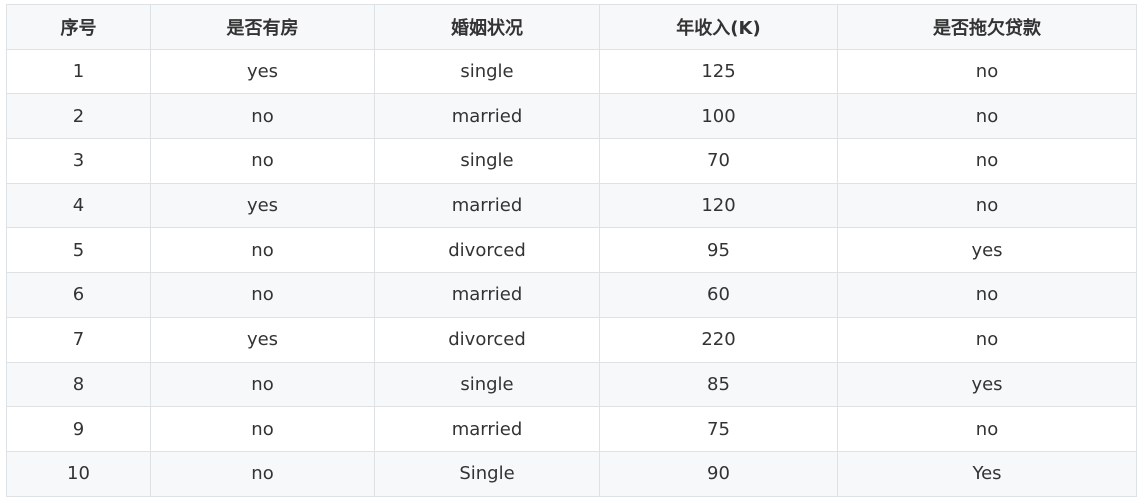 The height and width of the screenshot is (504, 1142). What do you see at coordinates (718, 295) in the screenshot?
I see `cell-annual-income: 60` at bounding box center [718, 295].